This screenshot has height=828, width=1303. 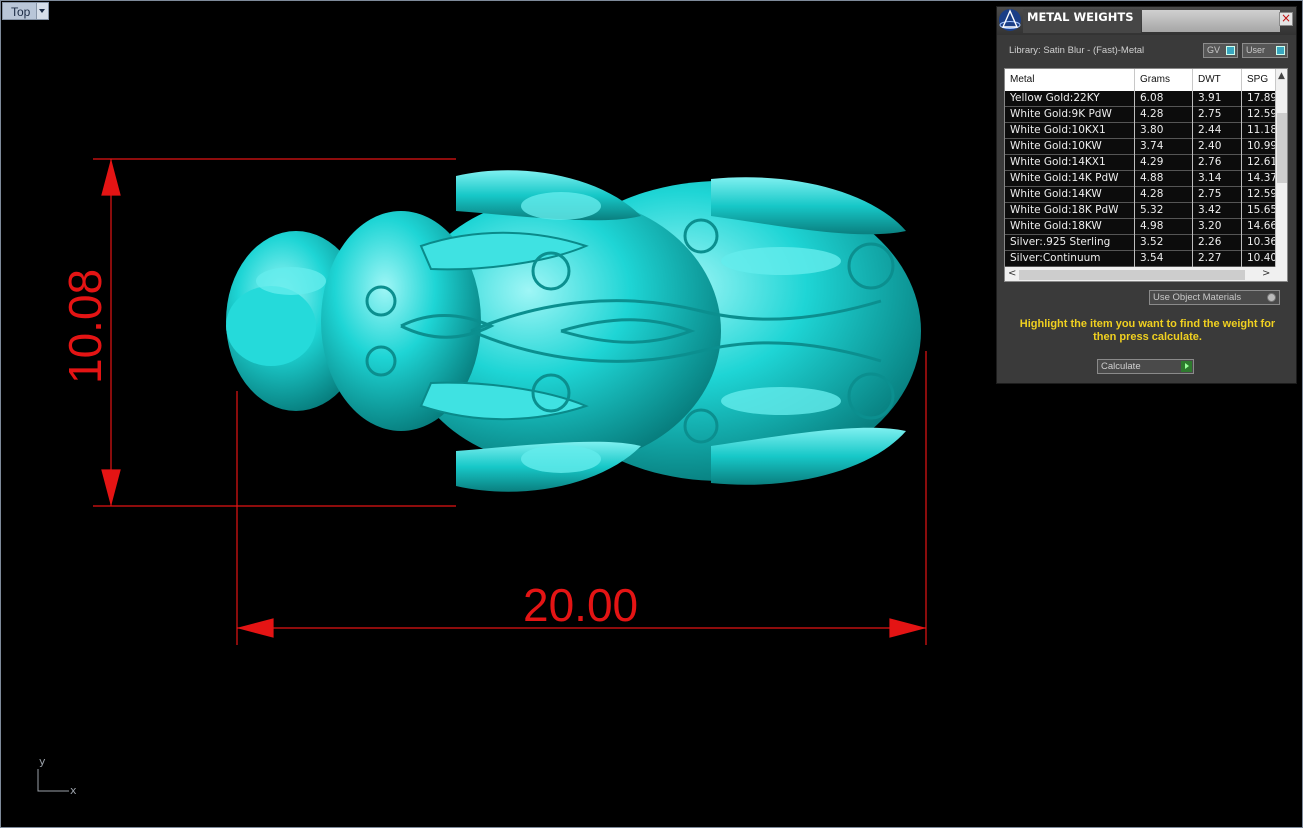 What do you see at coordinates (1217, 227) in the screenshot?
I see `cell-dwt: 3.20` at bounding box center [1217, 227].